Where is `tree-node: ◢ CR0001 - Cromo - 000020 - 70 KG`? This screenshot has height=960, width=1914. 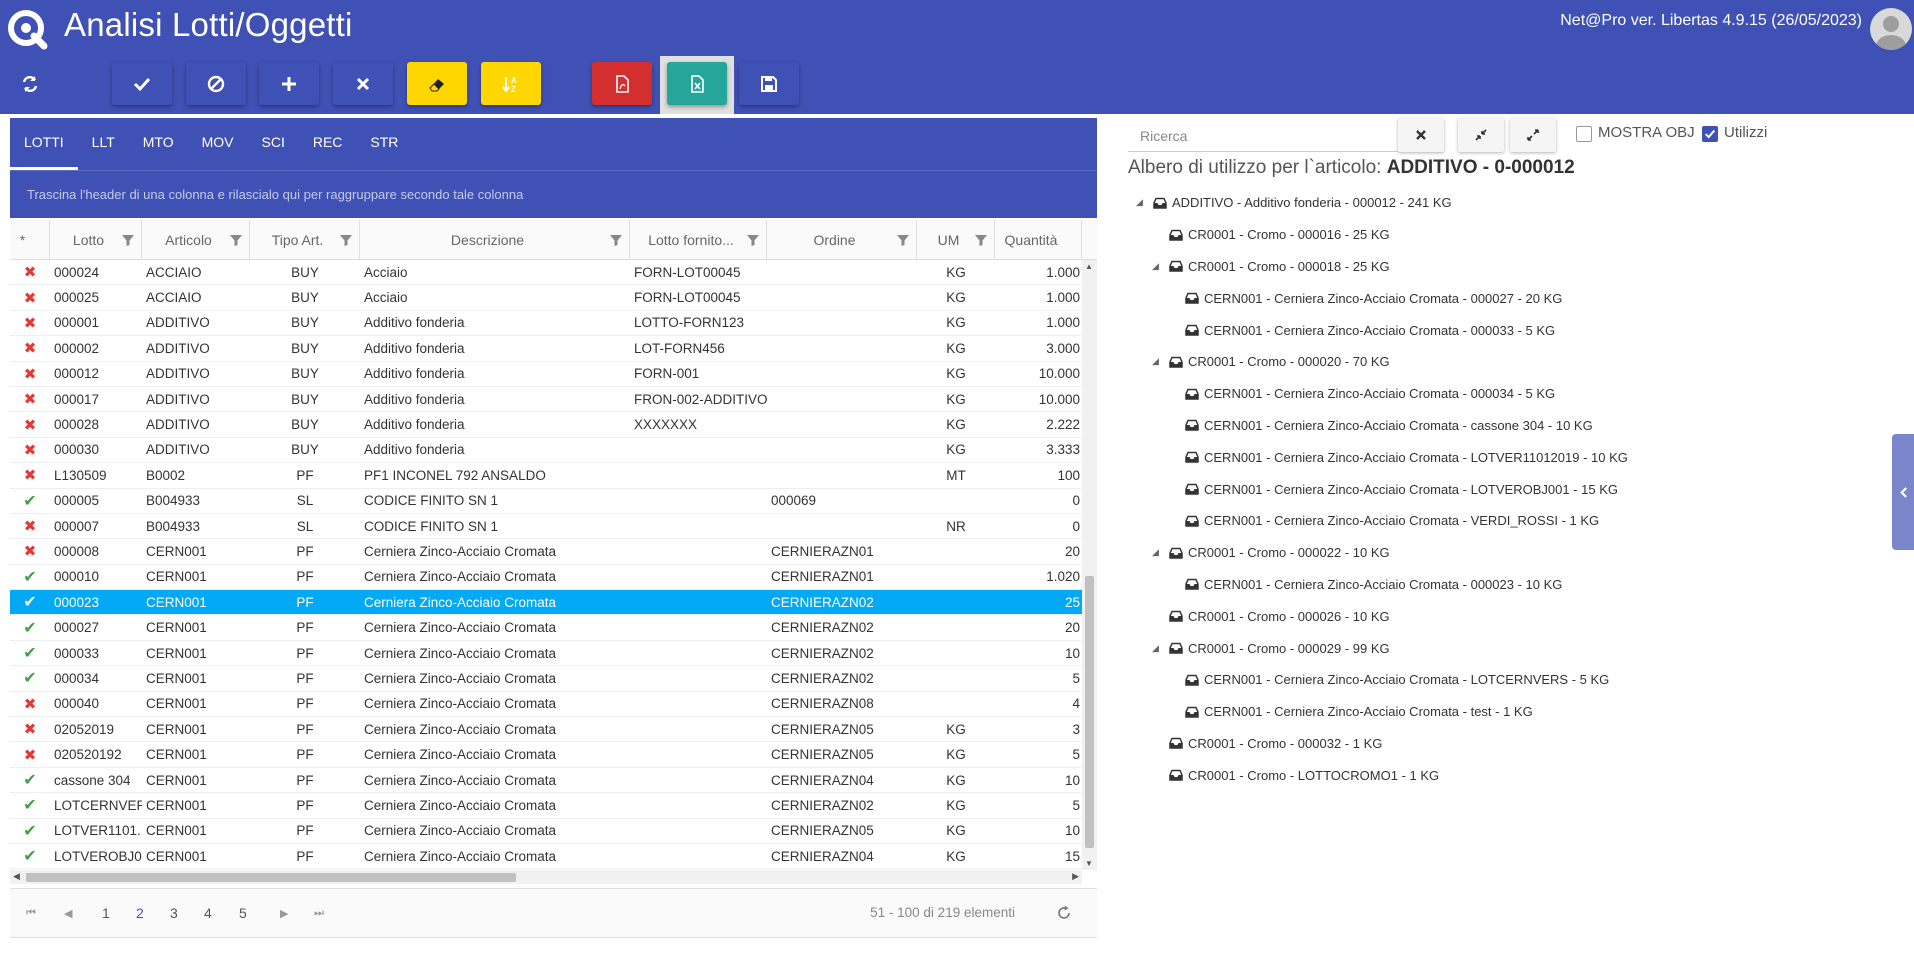
tree-node: ◢ CR0001 - Cromo - 000020 - 70 KG is located at coordinates (1498, 362).